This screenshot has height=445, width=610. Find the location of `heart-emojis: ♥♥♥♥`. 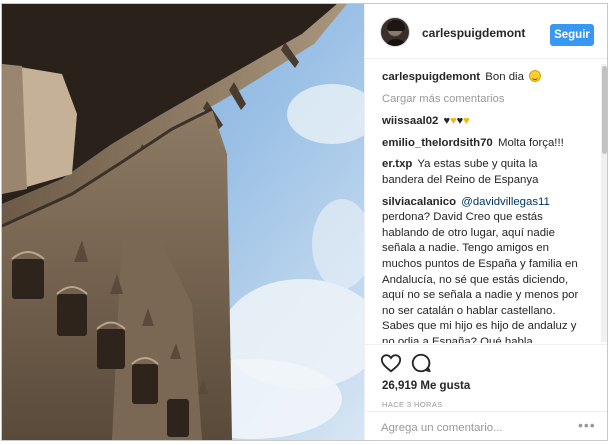

heart-emojis: ♥♥♥♥ is located at coordinates (457, 121).